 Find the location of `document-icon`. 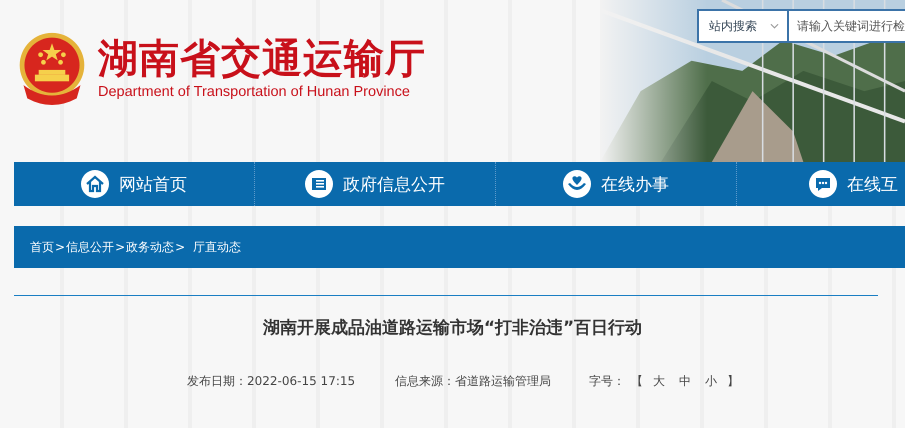

document-icon is located at coordinates (319, 184).